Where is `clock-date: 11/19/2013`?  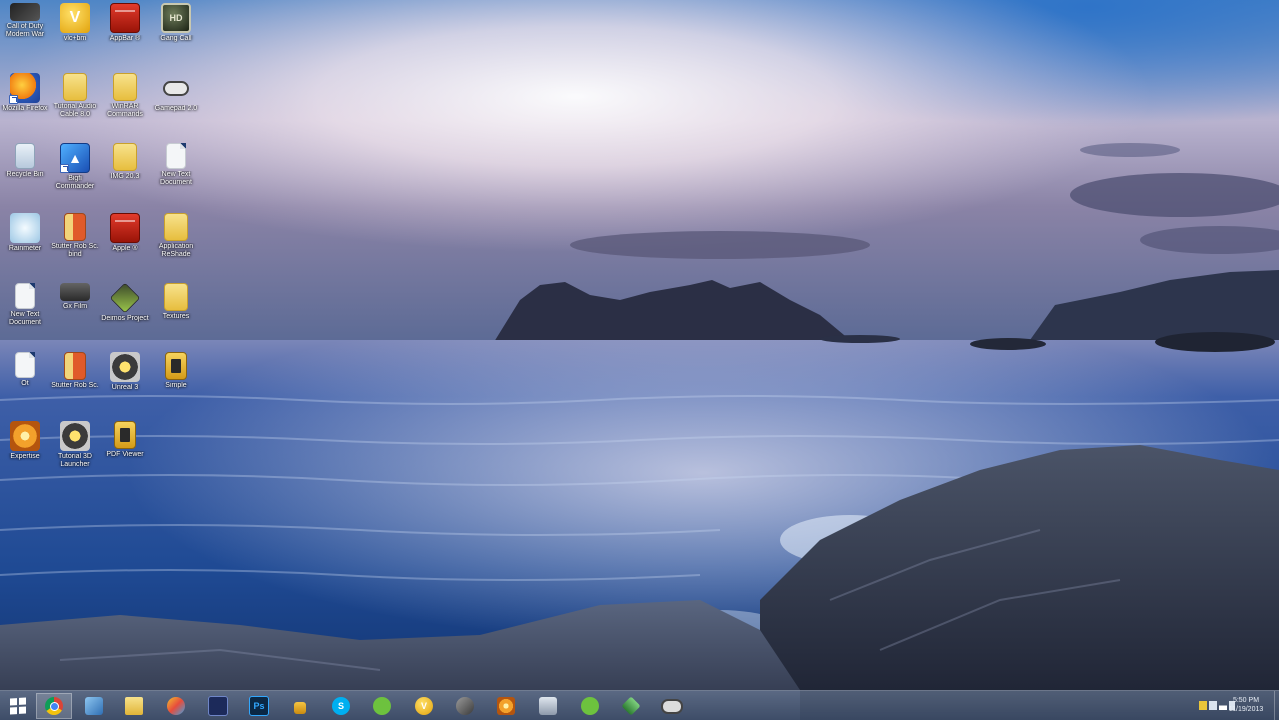 clock-date: 11/19/2013 is located at coordinates (1246, 710).